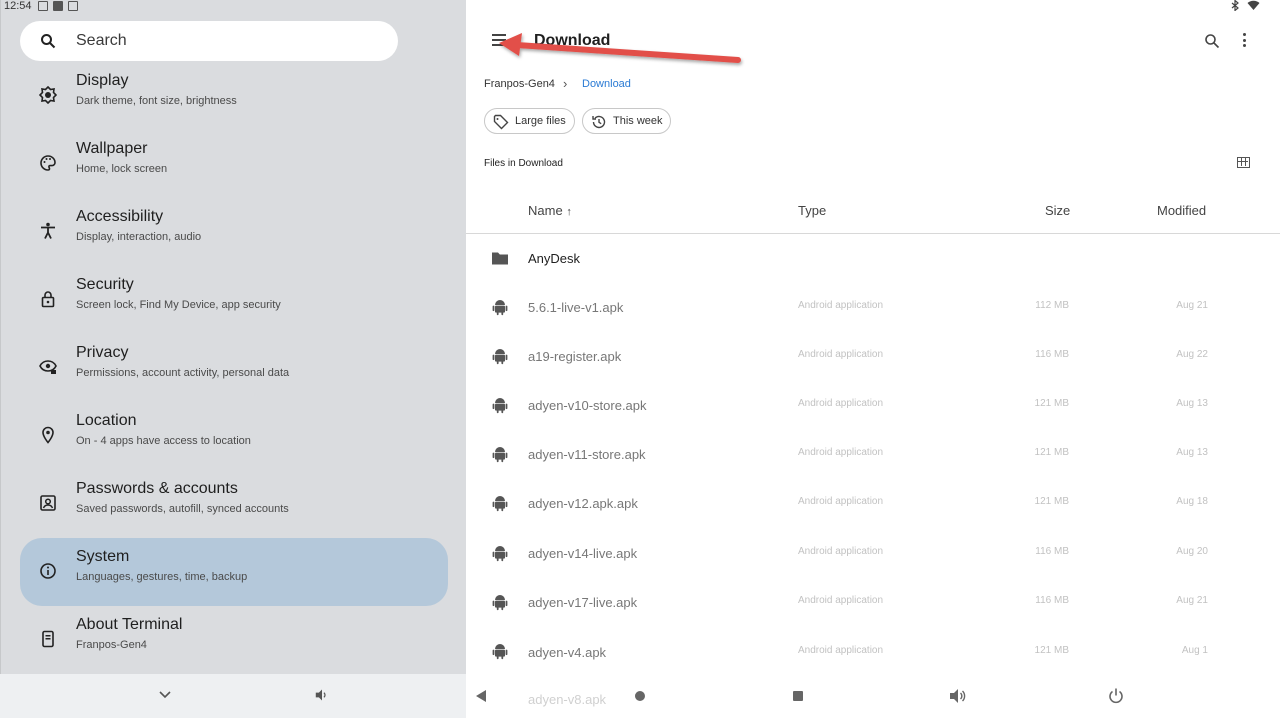 This screenshot has width=1280, height=718. What do you see at coordinates (1235, 5) in the screenshot?
I see `bluetooth-icon` at bounding box center [1235, 5].